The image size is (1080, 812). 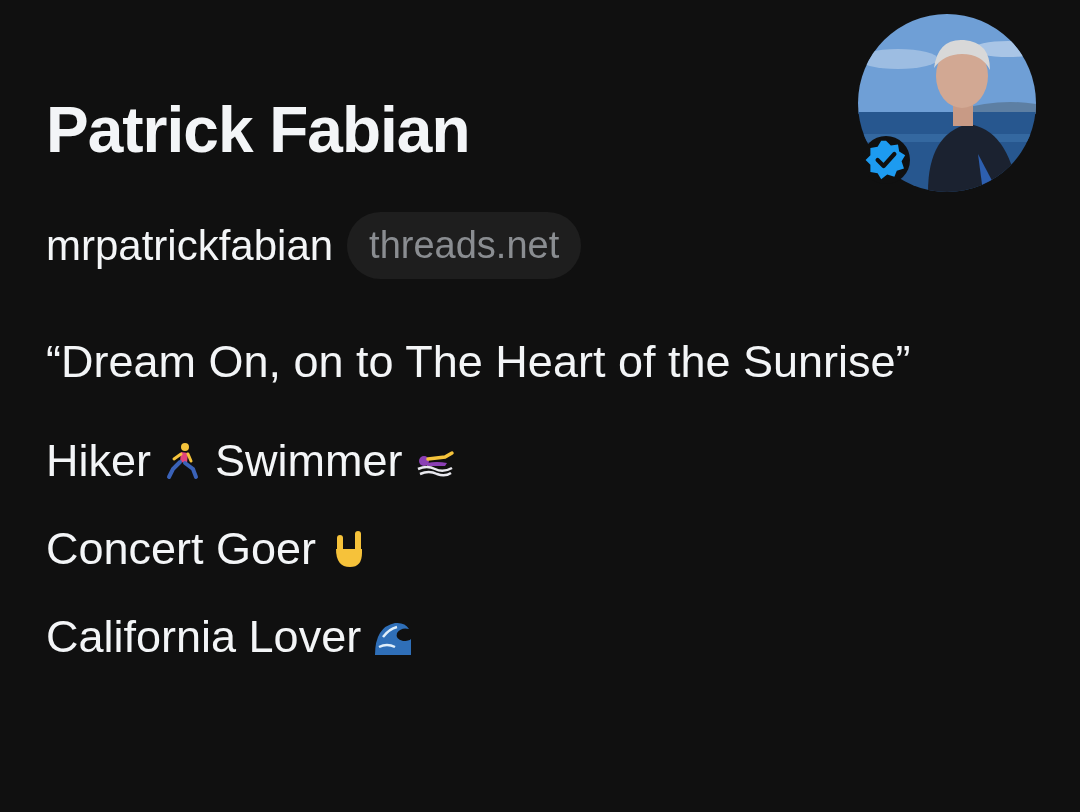 What do you see at coordinates (98, 461) in the screenshot?
I see `bio-text: Hiker` at bounding box center [98, 461].